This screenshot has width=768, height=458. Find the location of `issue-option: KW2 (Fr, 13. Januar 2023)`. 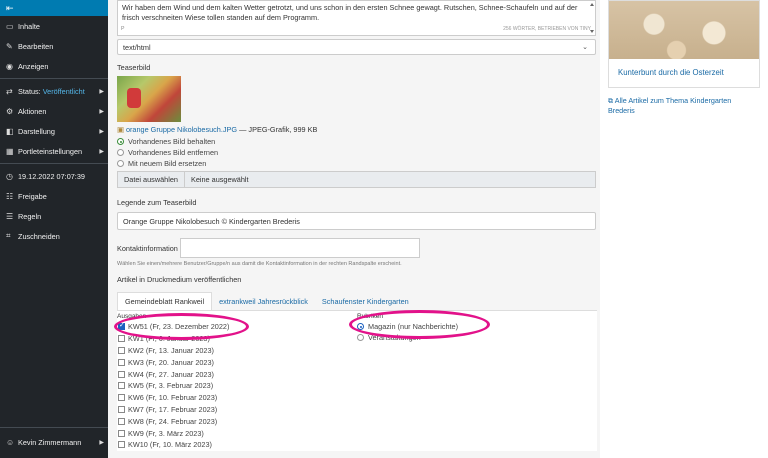

issue-option: KW2 (Fr, 13. Januar 2023) is located at coordinates (237, 351).